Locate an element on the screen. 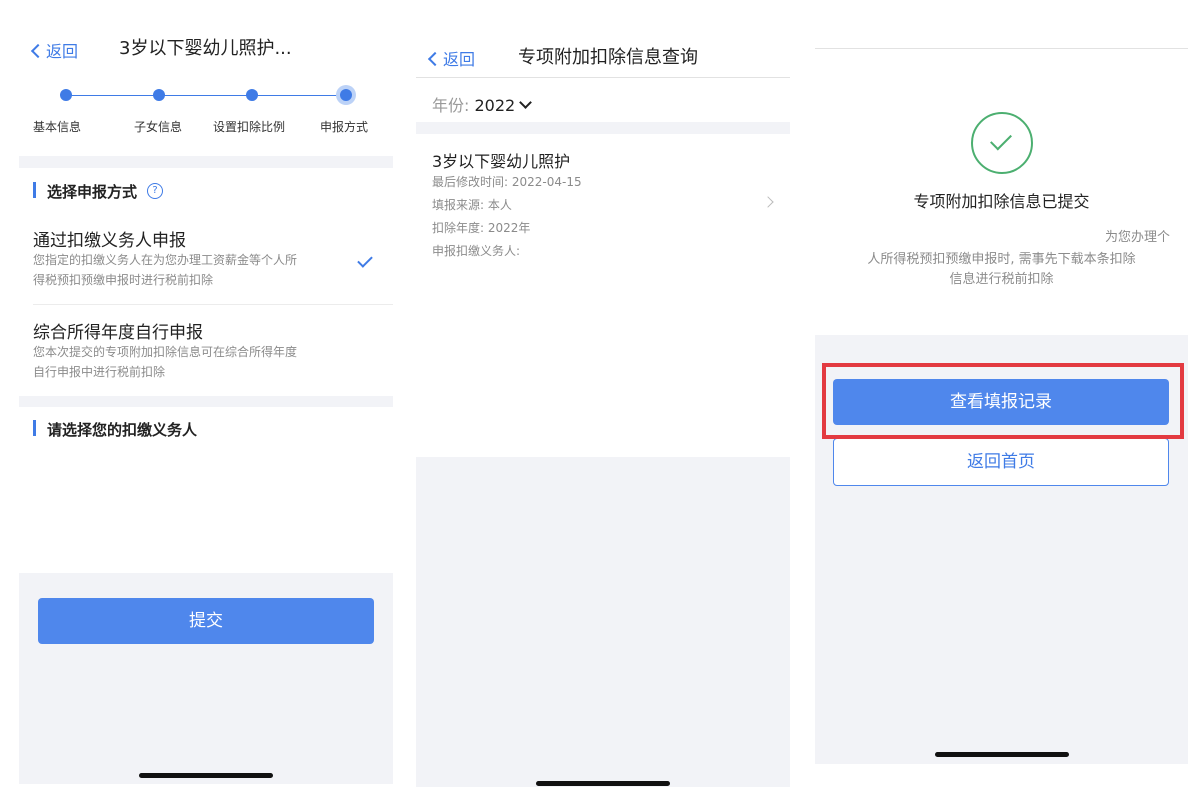 The width and height of the screenshot is (1202, 800). step-label-2: 子女信息 is located at coordinates (158, 127).